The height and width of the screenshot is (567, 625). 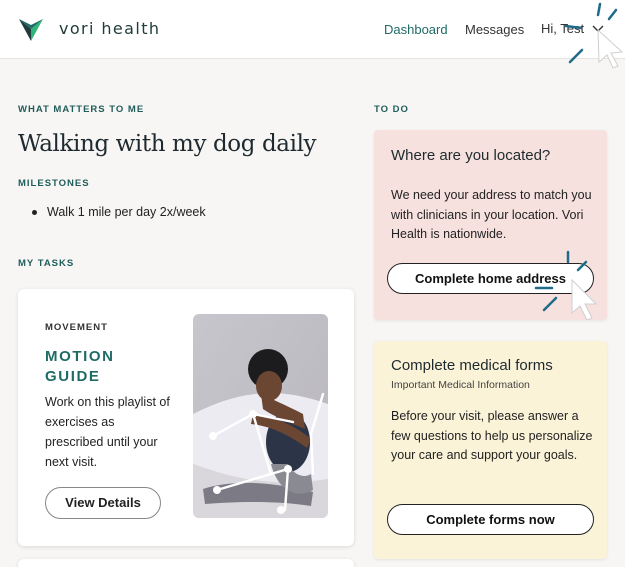 I want to click on bullet-icon, so click(x=34, y=212).